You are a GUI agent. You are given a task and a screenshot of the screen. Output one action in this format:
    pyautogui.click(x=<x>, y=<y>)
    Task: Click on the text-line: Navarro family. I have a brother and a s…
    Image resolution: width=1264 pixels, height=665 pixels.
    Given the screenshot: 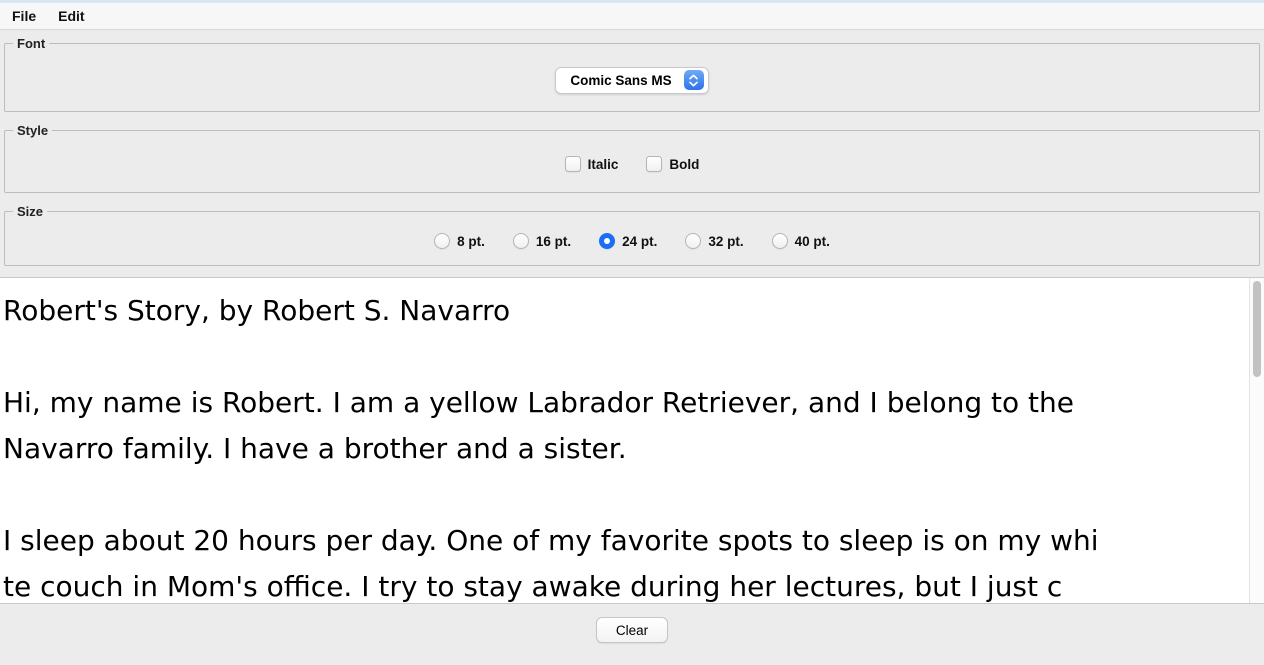 What is the action you would take?
    pyautogui.click(x=315, y=448)
    